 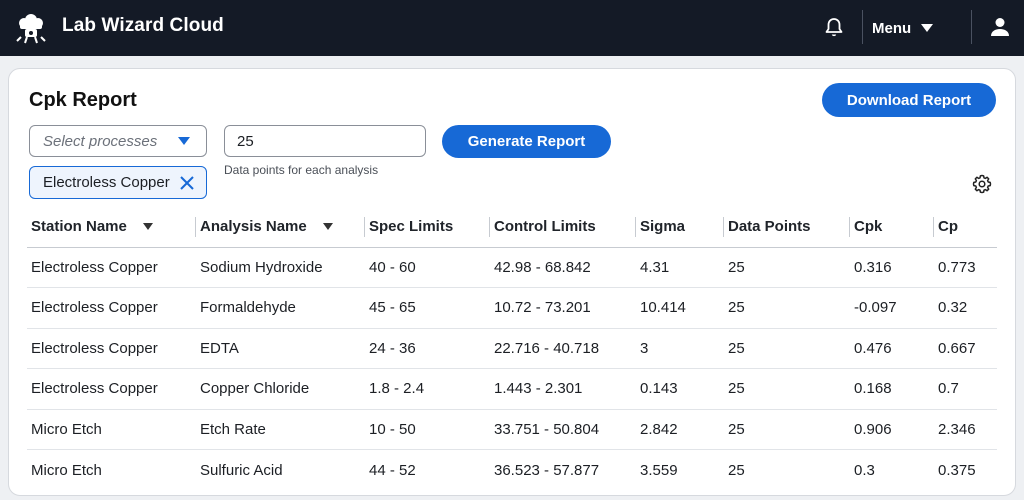 I want to click on cell-sigma: 2.842, so click(x=680, y=429).